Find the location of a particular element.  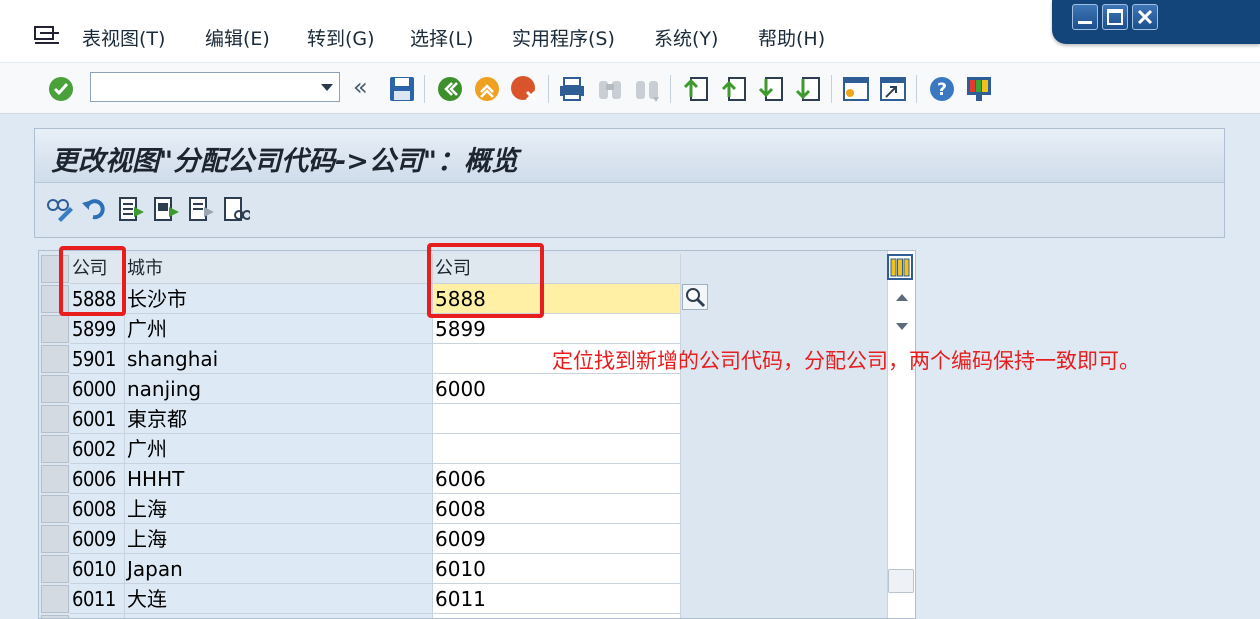

close-icon is located at coordinates (1145, 17).